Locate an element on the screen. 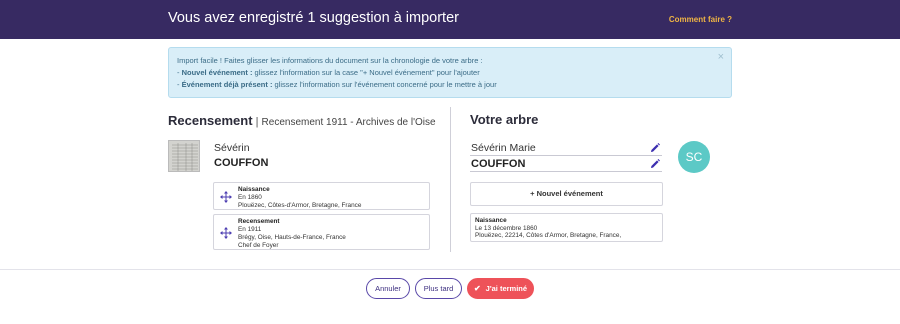  event-title: Recensement is located at coordinates (259, 221).